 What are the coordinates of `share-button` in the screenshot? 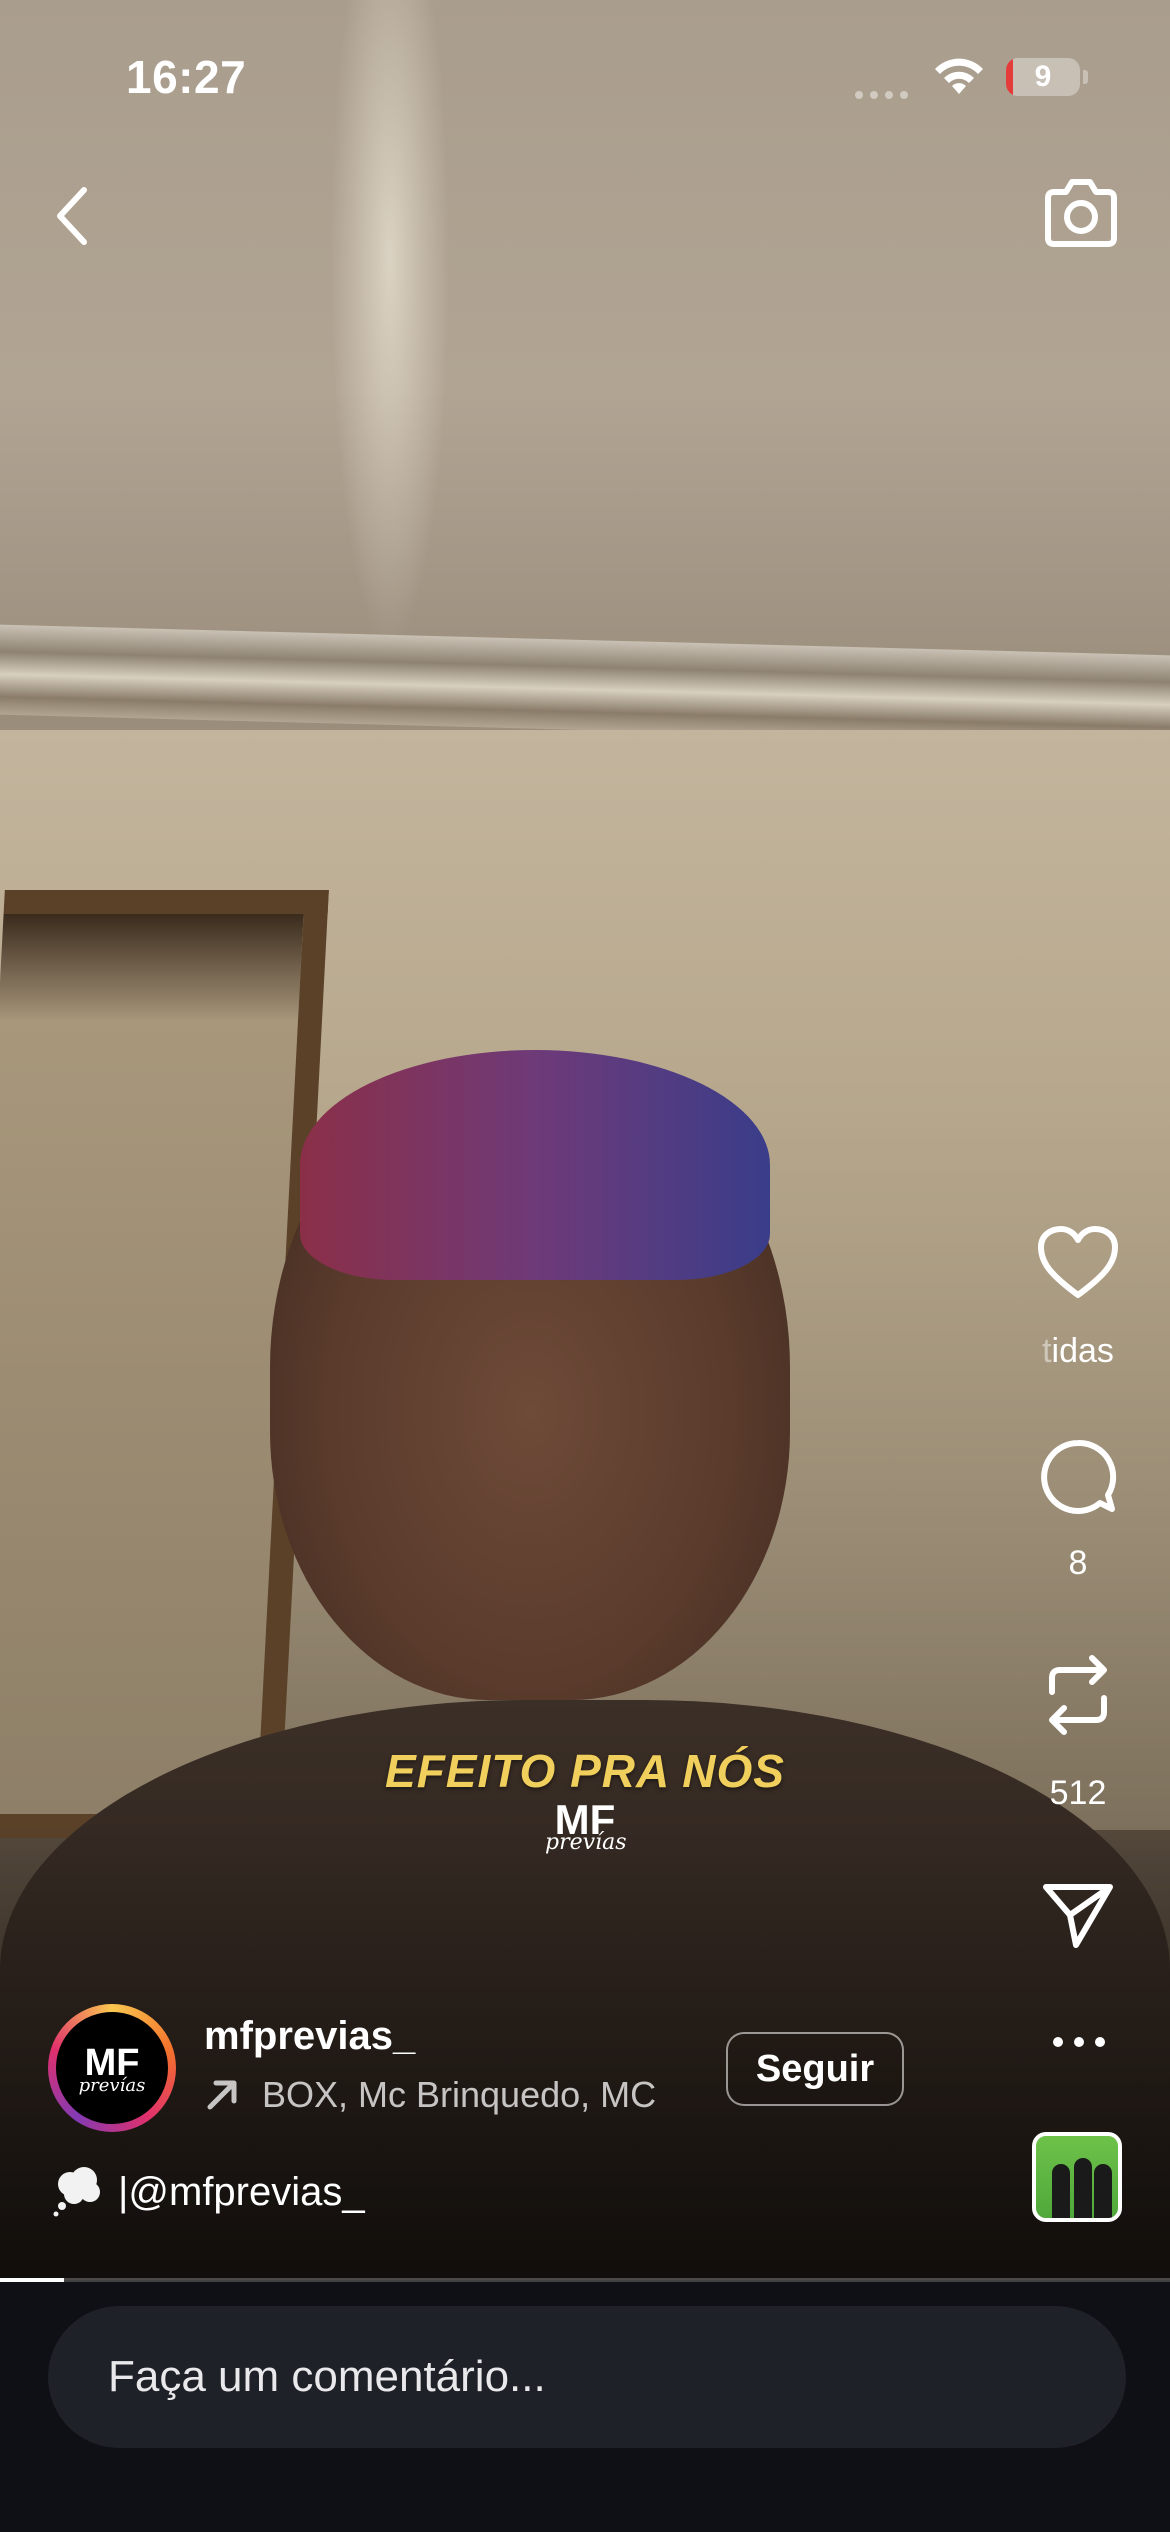 It's located at (1078, 1915).